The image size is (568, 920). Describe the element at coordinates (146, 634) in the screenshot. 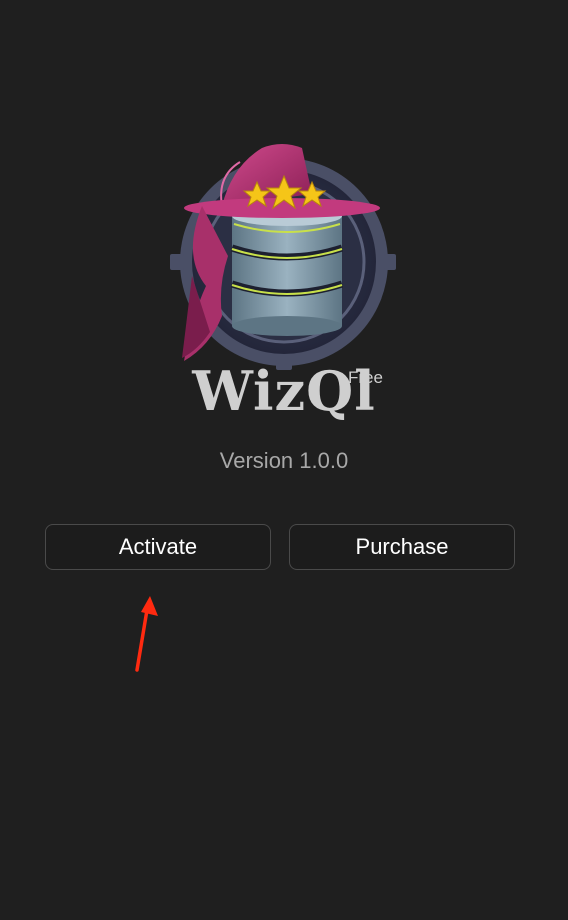

I see `annotation-arrow-icon` at that location.